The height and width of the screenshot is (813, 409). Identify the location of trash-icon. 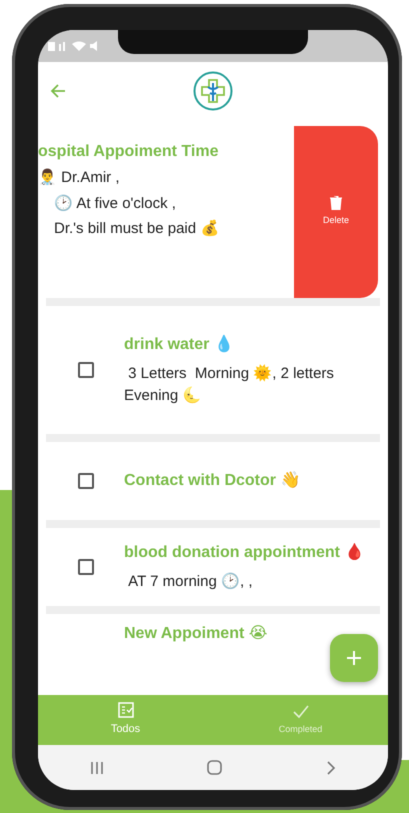
(336, 203).